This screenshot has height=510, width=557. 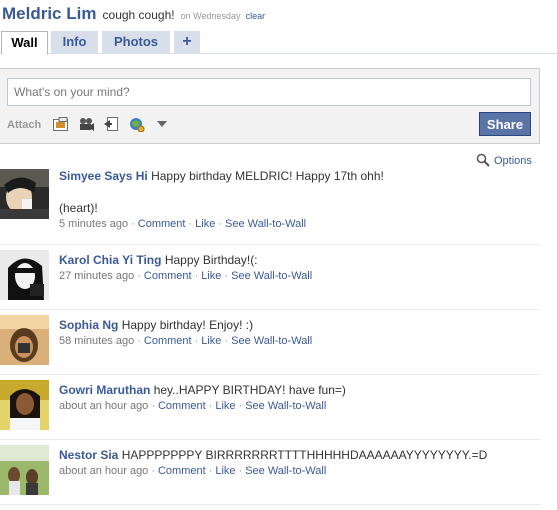 What do you see at coordinates (86, 124) in the screenshot?
I see `video-icon` at bounding box center [86, 124].